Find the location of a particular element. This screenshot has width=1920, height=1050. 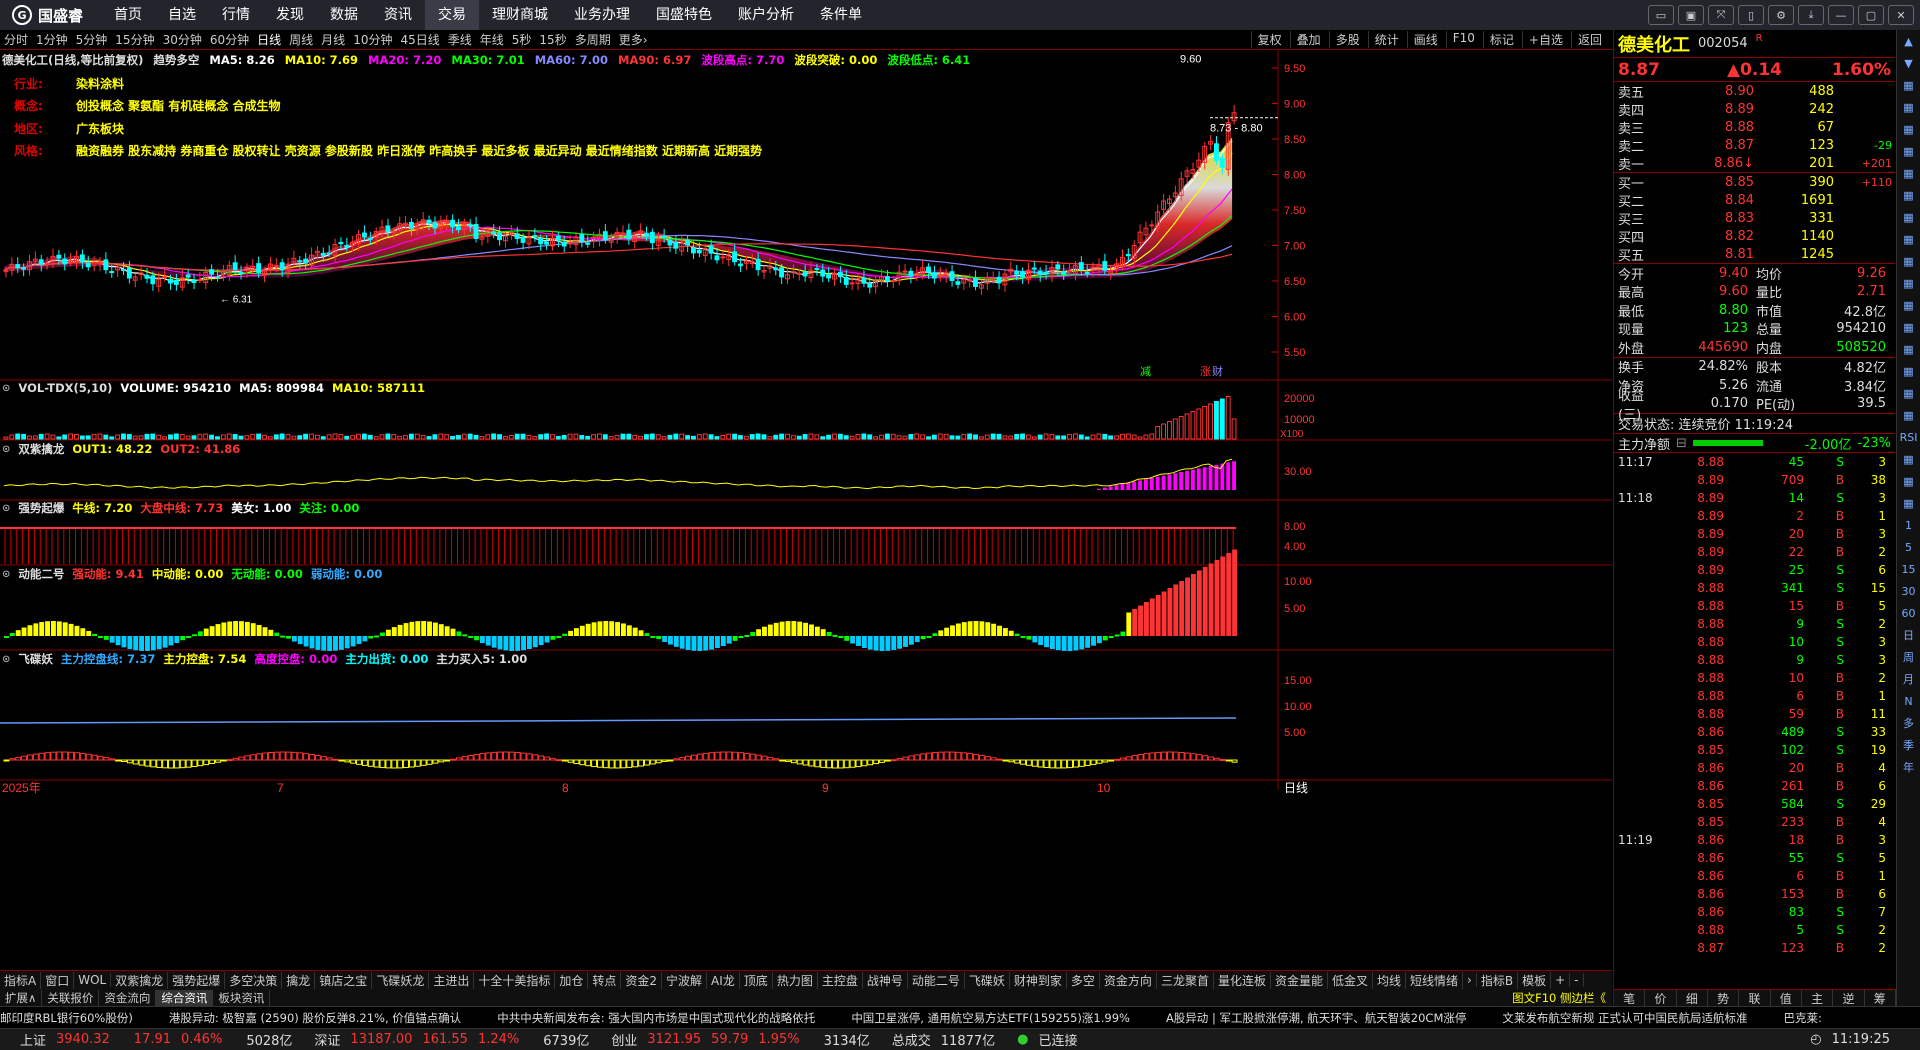

vol_header-toggle-icon: ⊙ is located at coordinates (6, 388).